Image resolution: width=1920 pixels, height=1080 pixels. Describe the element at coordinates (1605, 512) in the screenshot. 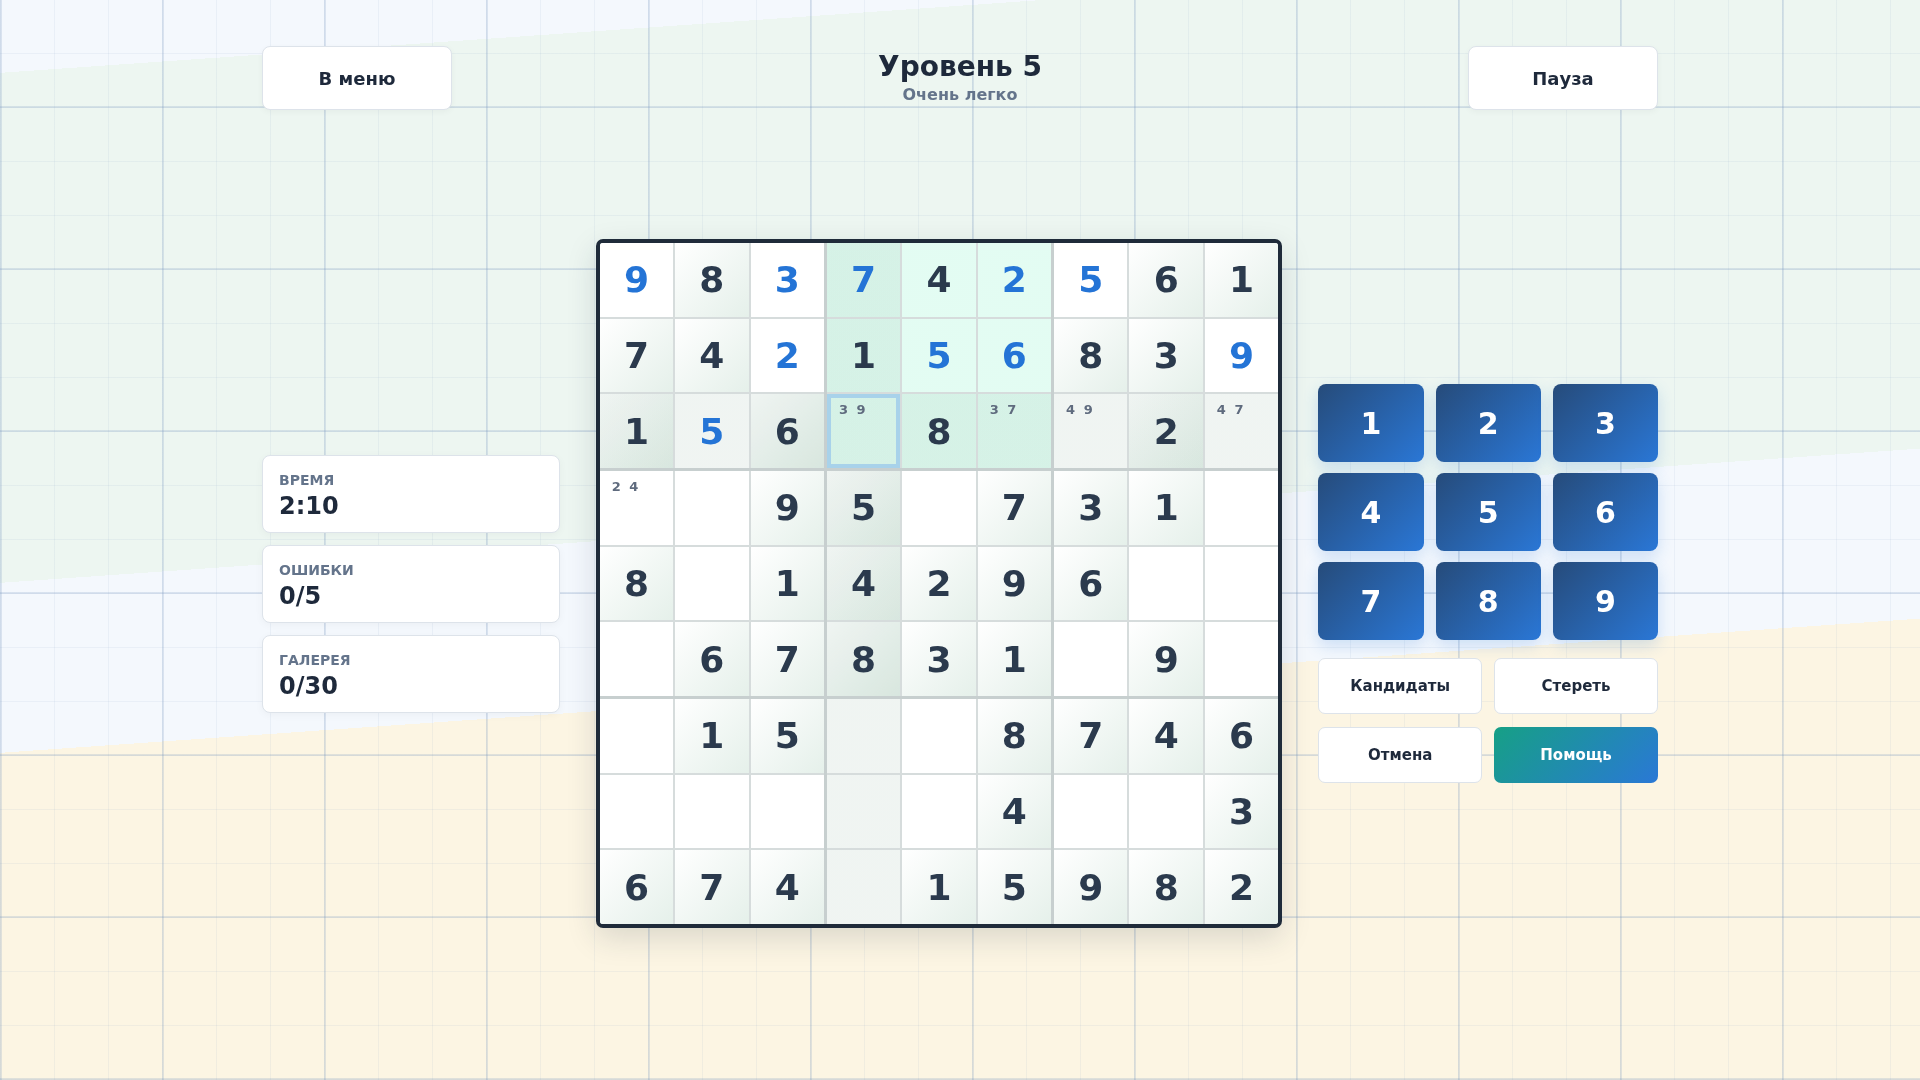

I see `number-key: 6` at that location.